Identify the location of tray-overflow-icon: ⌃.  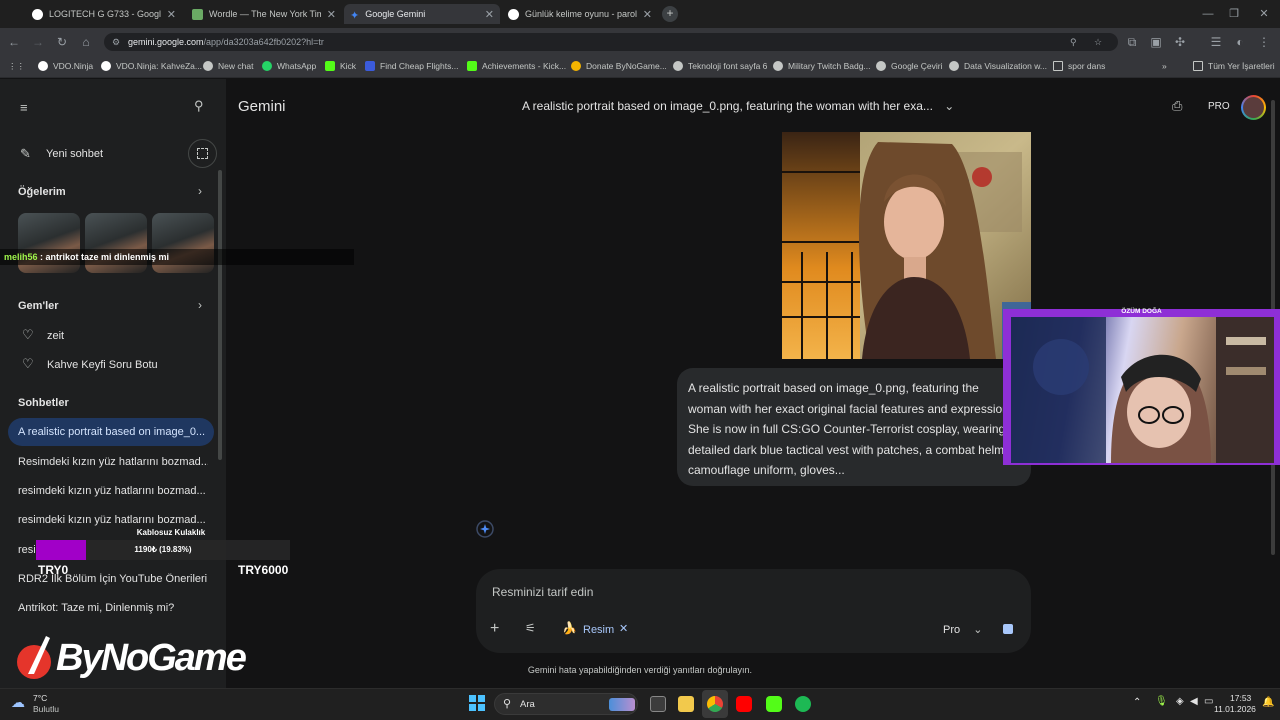
(1137, 702).